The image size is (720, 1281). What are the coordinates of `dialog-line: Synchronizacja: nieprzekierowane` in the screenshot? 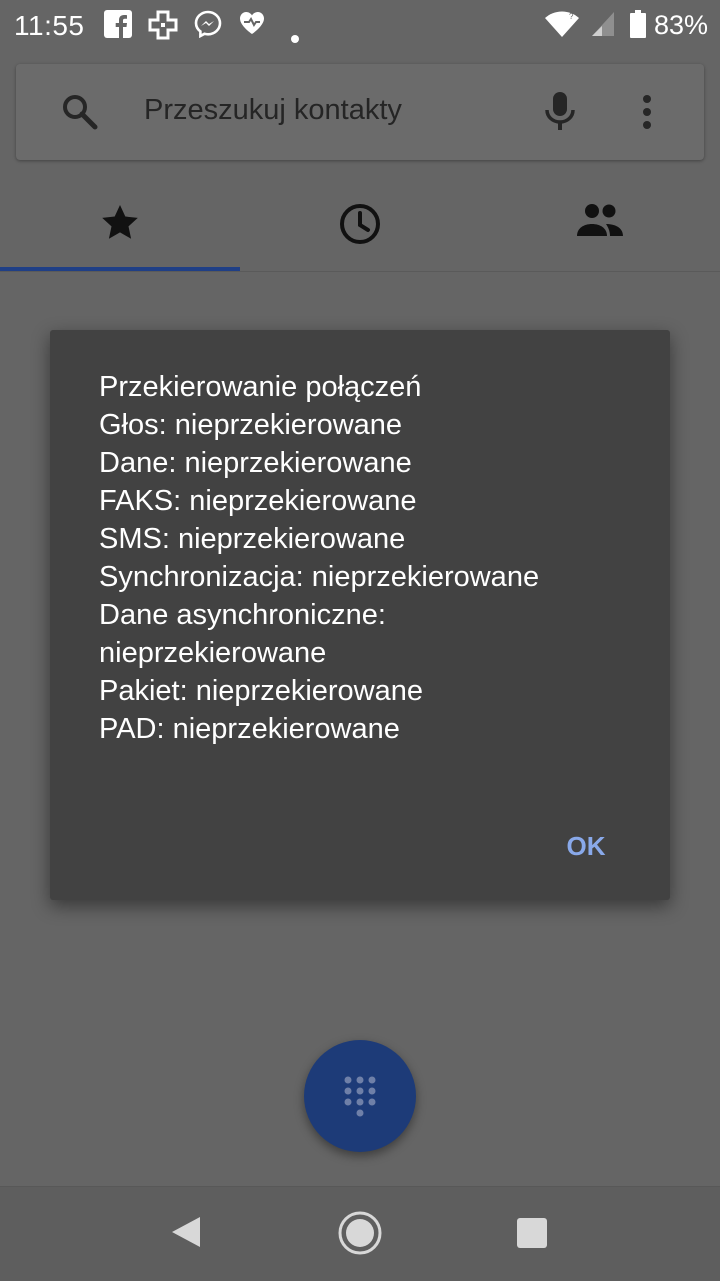 It's located at (319, 577).